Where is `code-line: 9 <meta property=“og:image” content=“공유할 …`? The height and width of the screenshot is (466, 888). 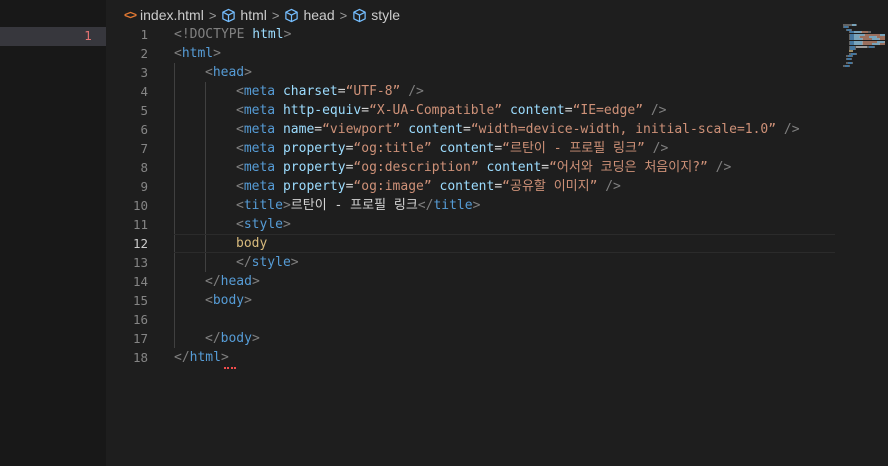 code-line: 9 <meta property=“og:image” content=“공유할 … is located at coordinates (473, 186).